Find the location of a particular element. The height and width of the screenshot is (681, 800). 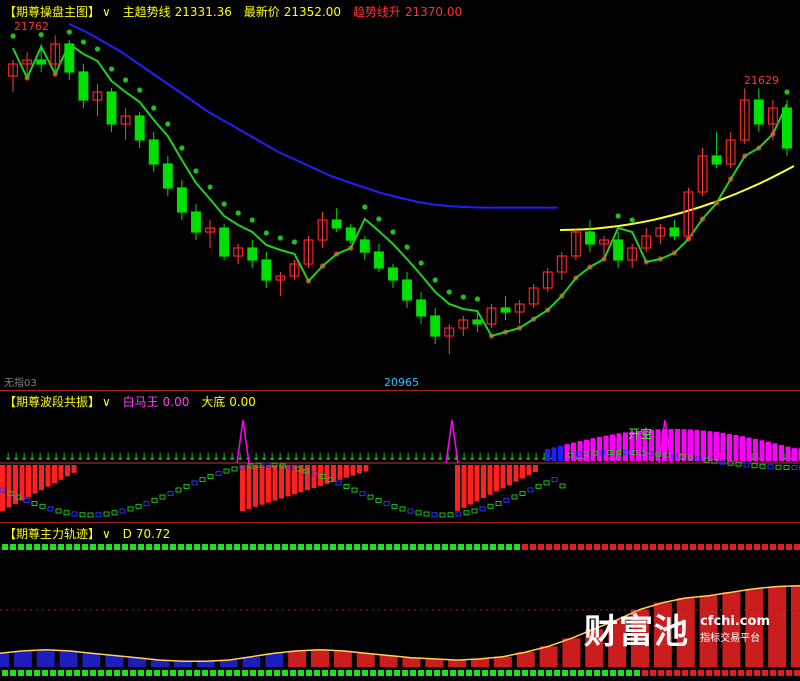

indicator-name: 【期尊波段共振】 is located at coordinates (52, 402).